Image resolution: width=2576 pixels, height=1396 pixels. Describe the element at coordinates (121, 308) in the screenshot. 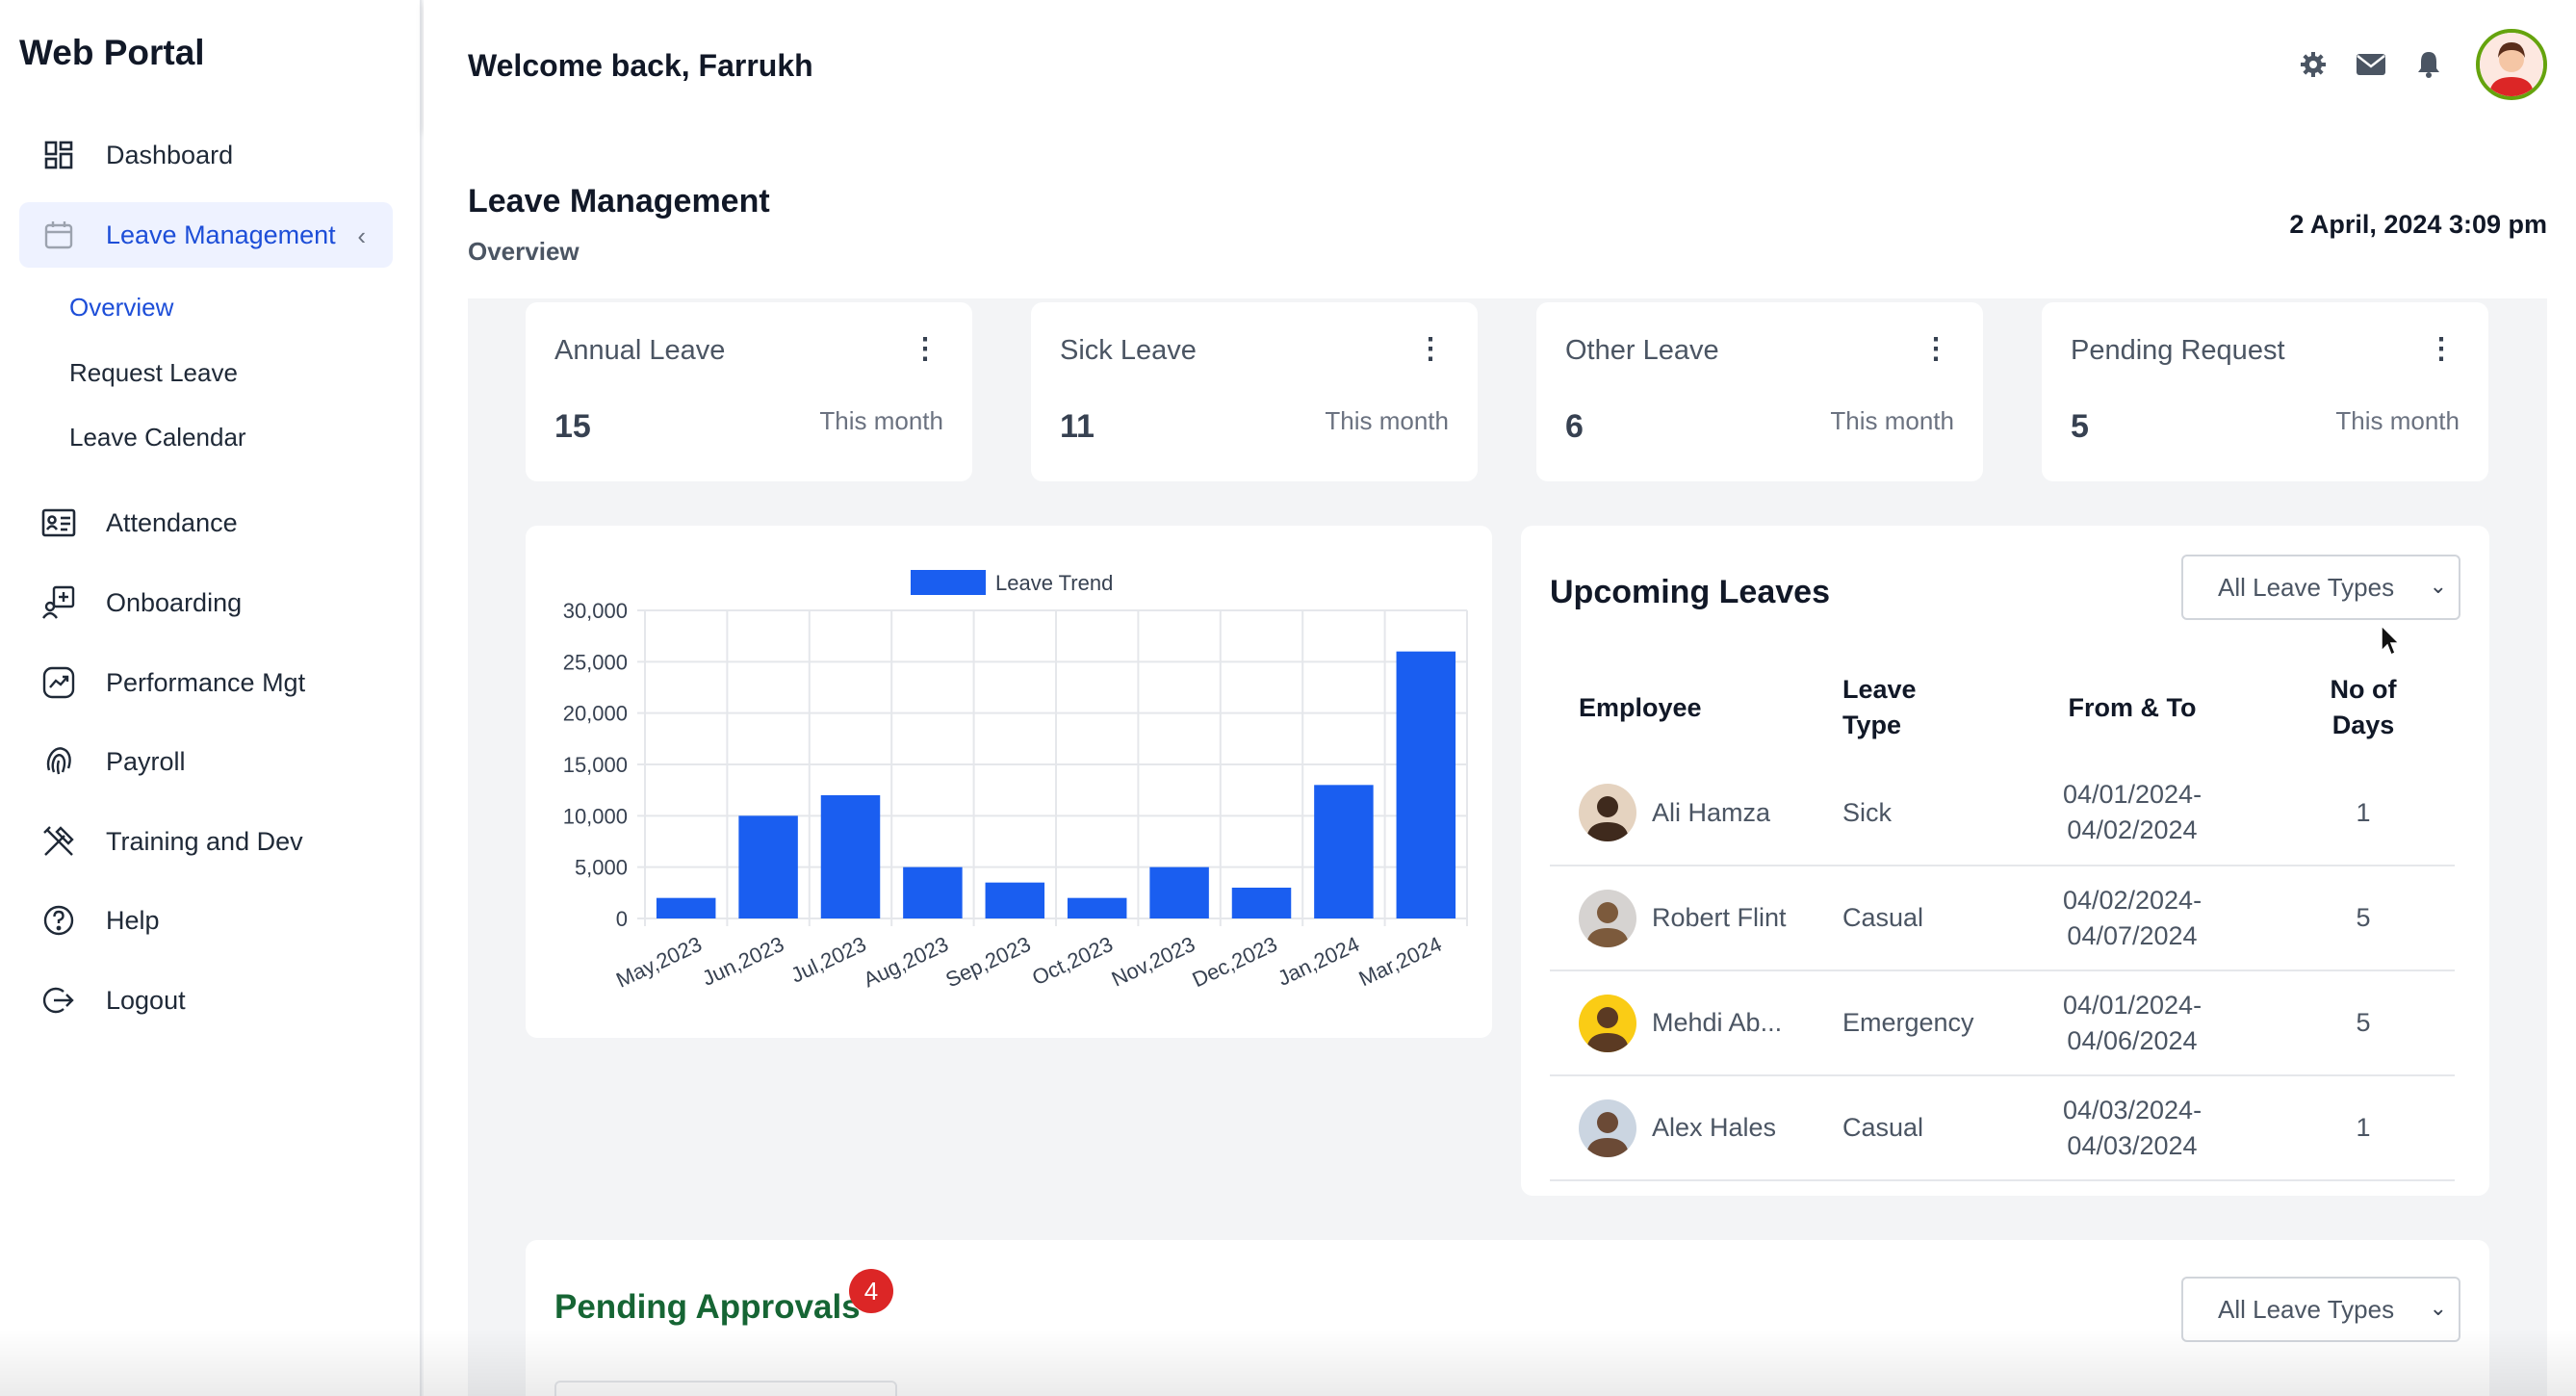

I see `subnav-overview: Overview` at that location.